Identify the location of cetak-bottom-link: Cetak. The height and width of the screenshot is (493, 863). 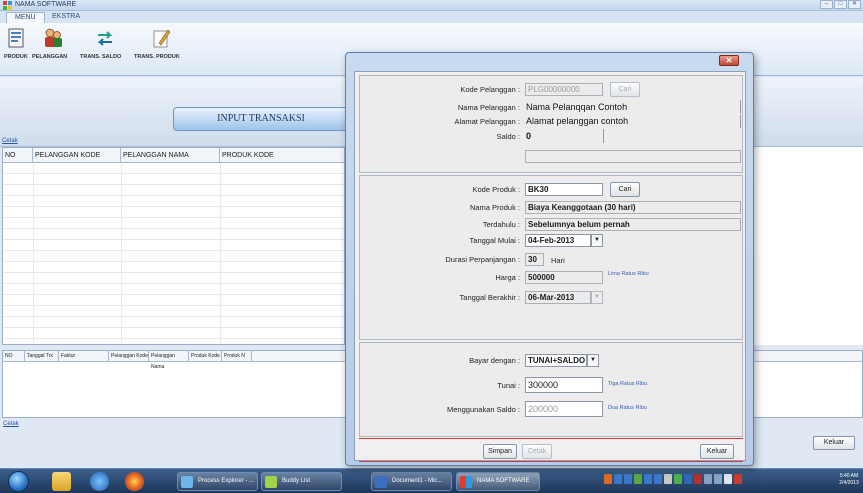
(11, 424).